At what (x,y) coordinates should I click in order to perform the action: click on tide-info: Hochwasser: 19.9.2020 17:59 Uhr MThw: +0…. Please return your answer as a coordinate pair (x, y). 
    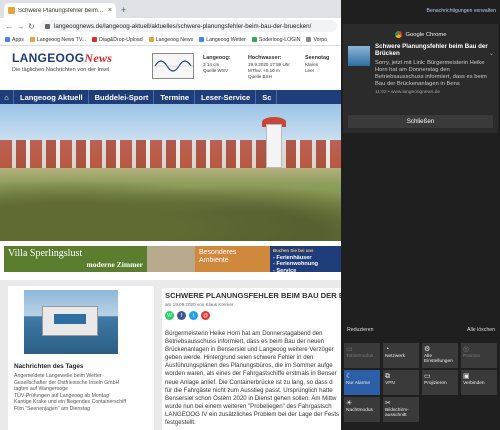
    Looking at the image, I should click on (269, 67).